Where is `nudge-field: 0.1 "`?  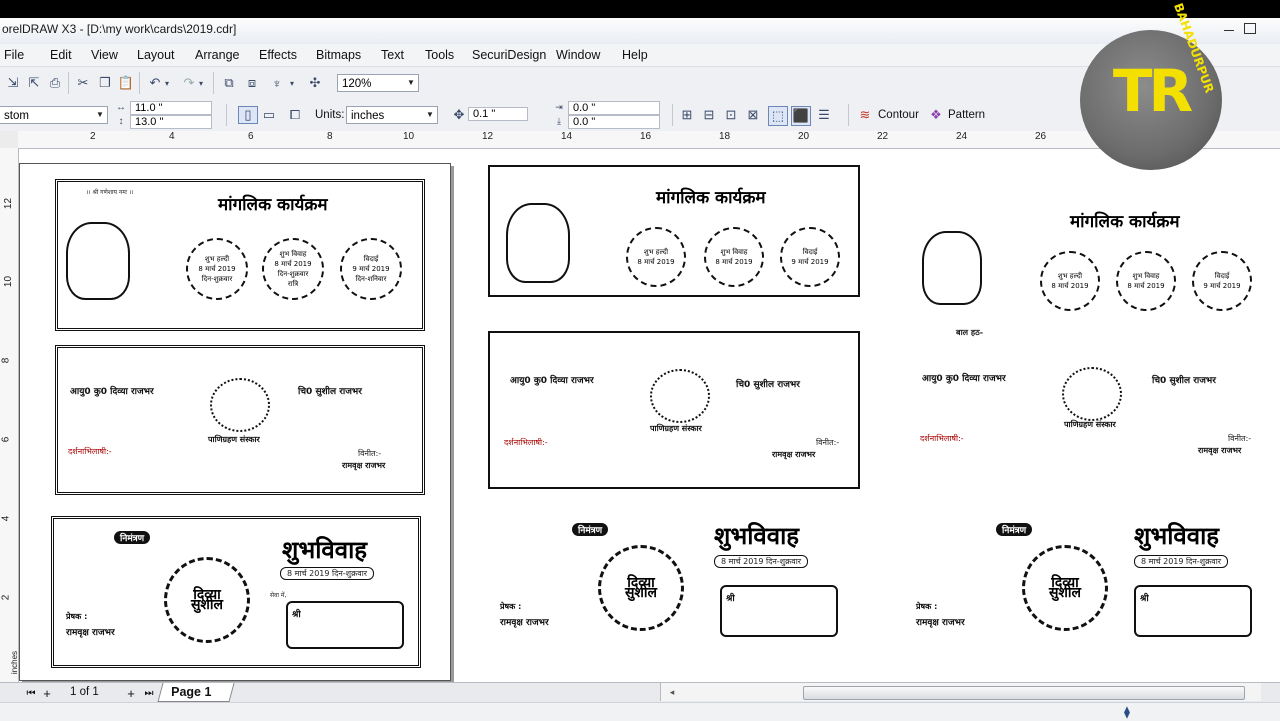 nudge-field: 0.1 " is located at coordinates (498, 114).